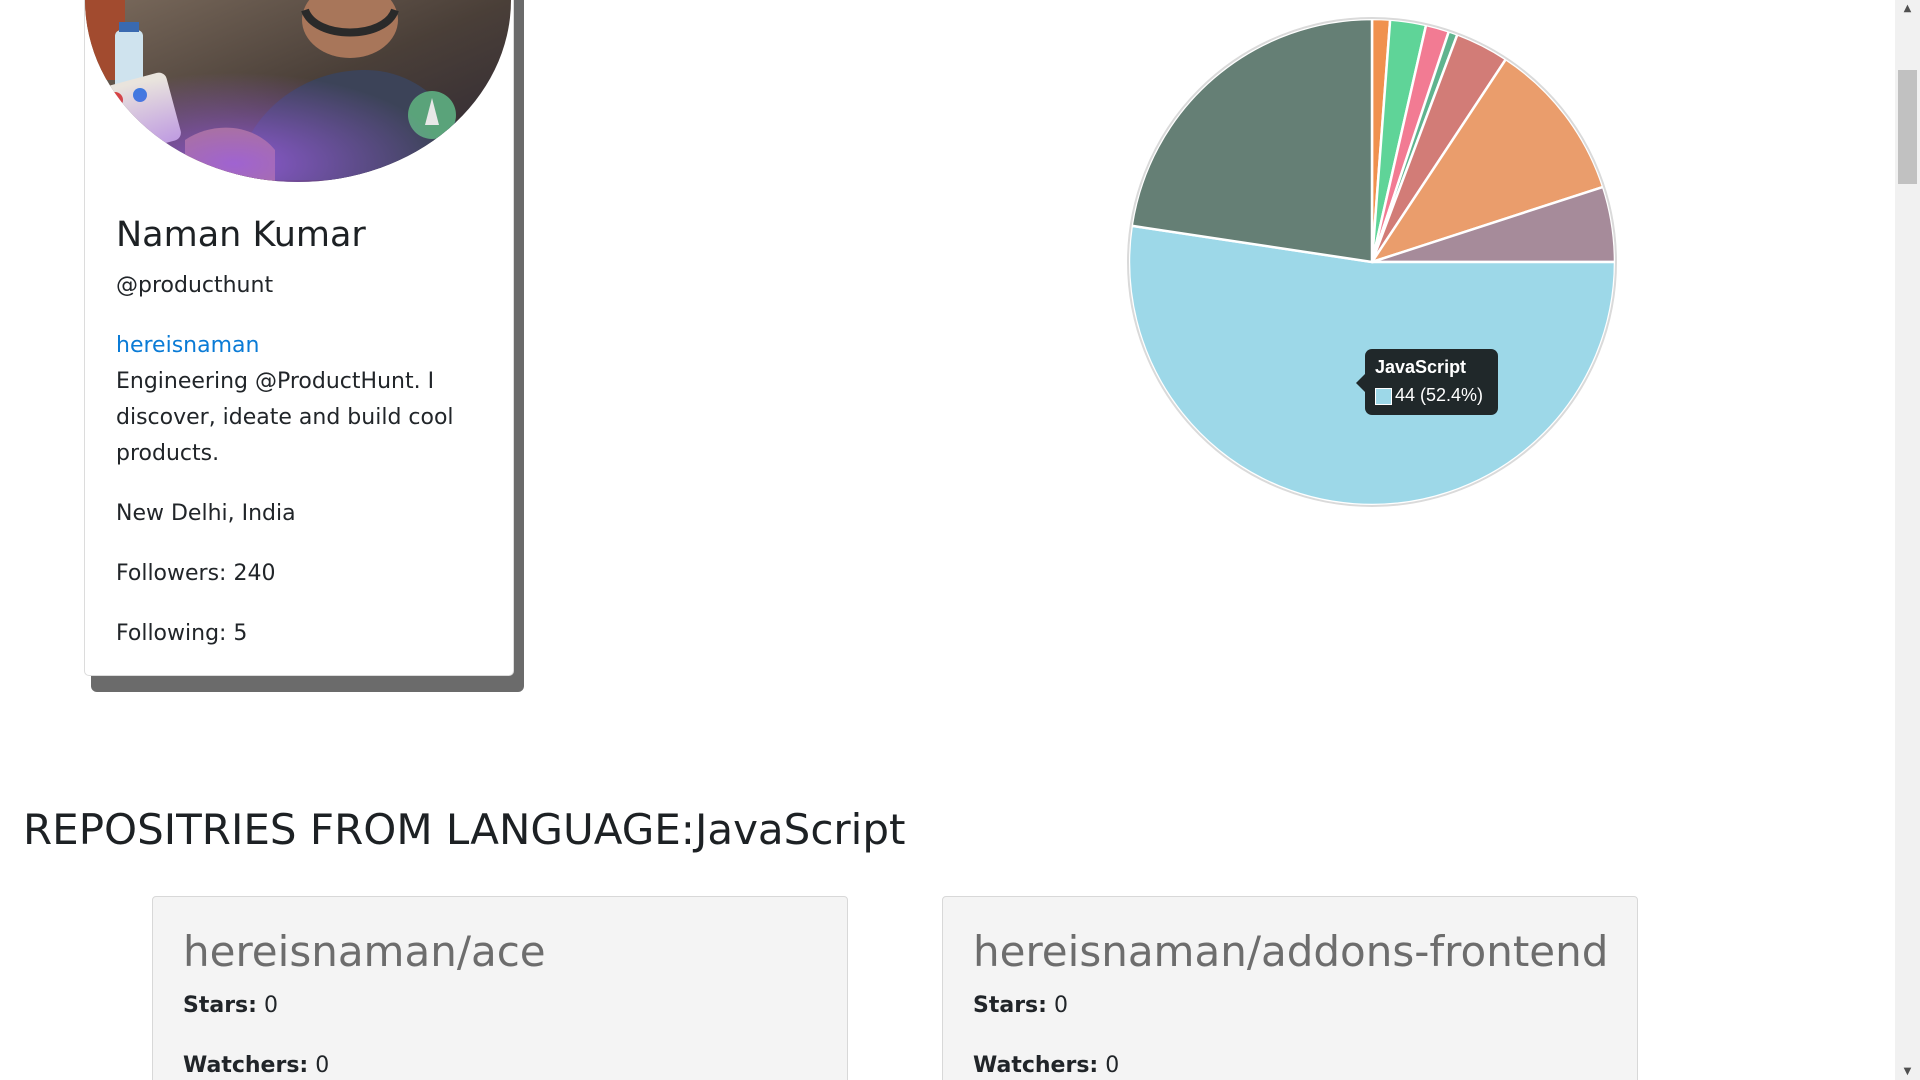 This screenshot has height=1080, width=1920. Describe the element at coordinates (1252, 140) in the screenshot. I see `pie-slice` at that location.